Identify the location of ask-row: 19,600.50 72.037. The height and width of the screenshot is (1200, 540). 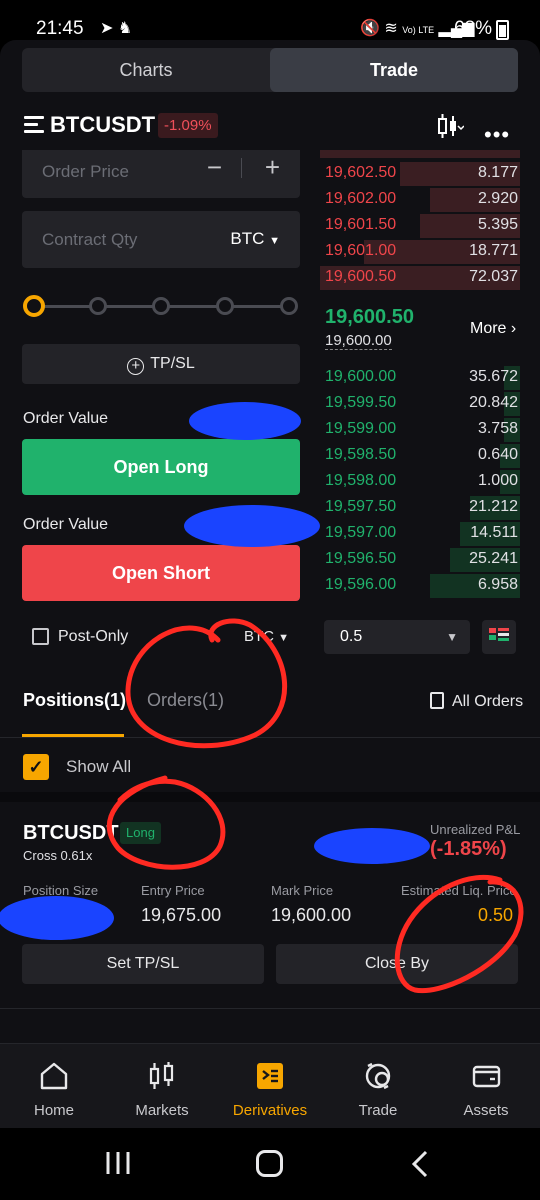
(420, 278).